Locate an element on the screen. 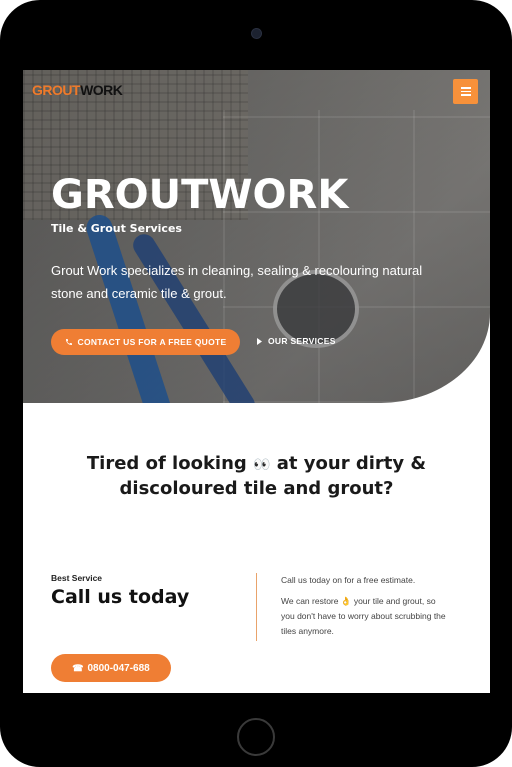 The width and height of the screenshot is (512, 767). eyes-emoji-icon: 👀 is located at coordinates (262, 465).